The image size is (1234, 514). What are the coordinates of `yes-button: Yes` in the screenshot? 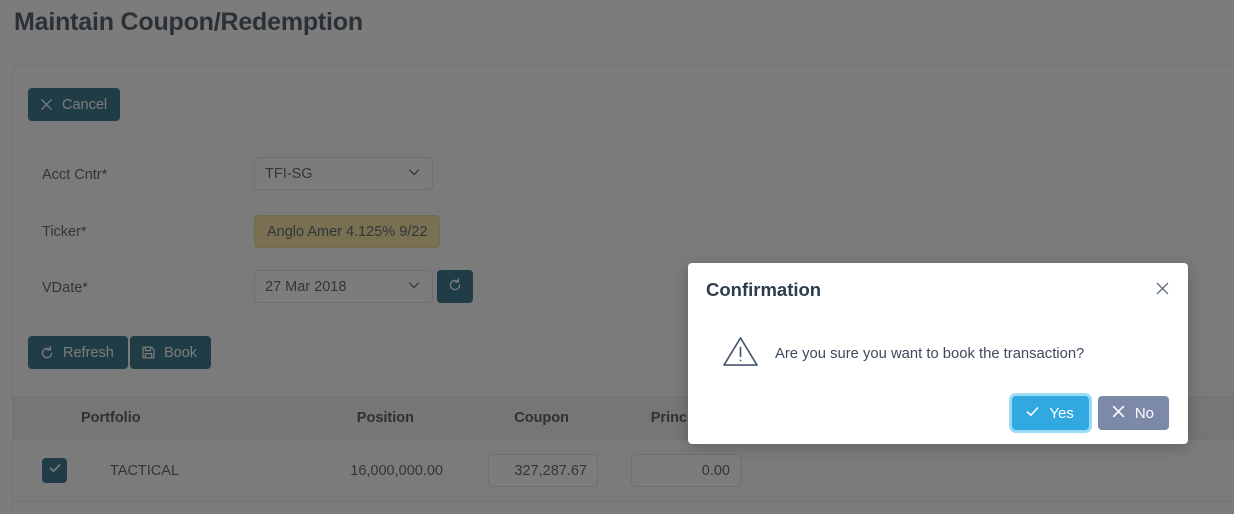 It's located at (1050, 413).